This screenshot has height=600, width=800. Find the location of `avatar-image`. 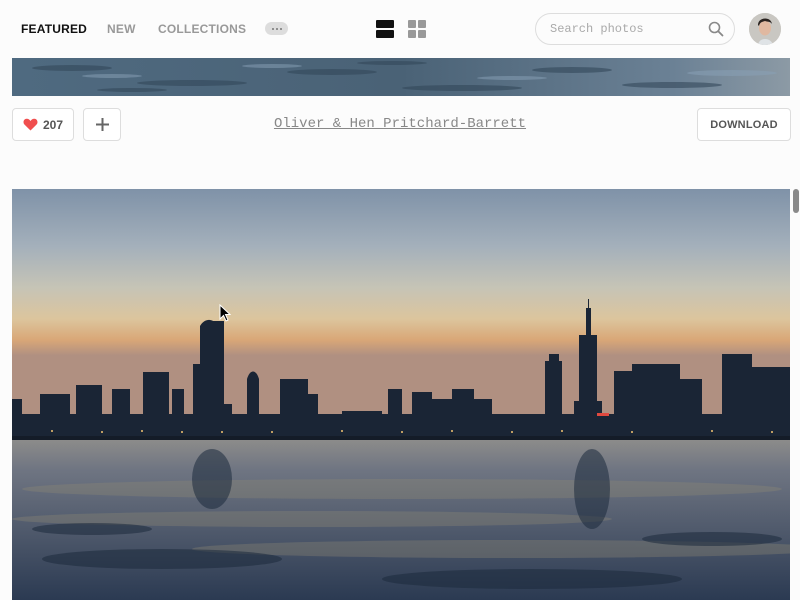

avatar-image is located at coordinates (765, 29).